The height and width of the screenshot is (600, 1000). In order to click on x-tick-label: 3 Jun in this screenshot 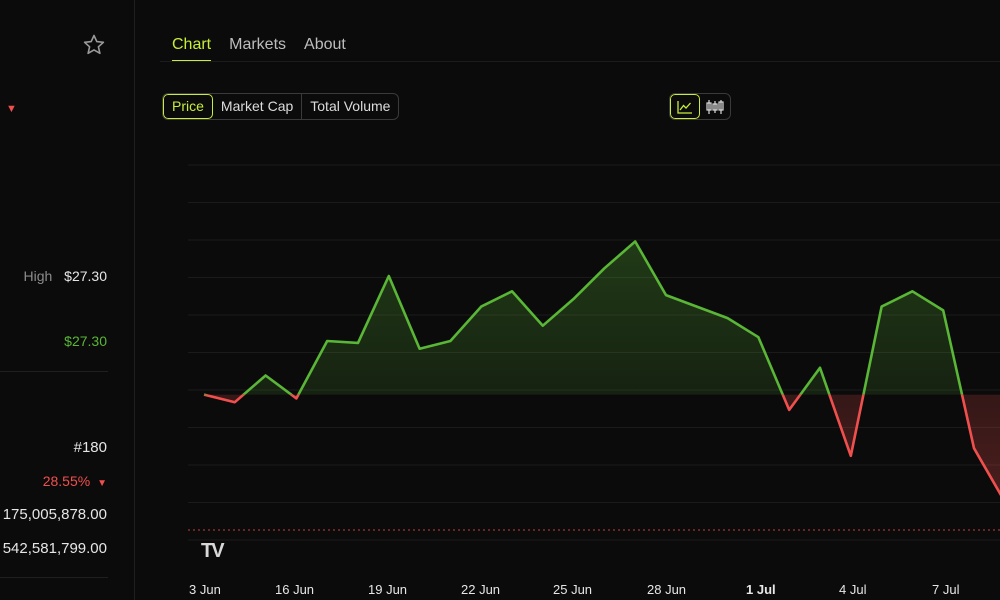, I will do `click(205, 589)`.